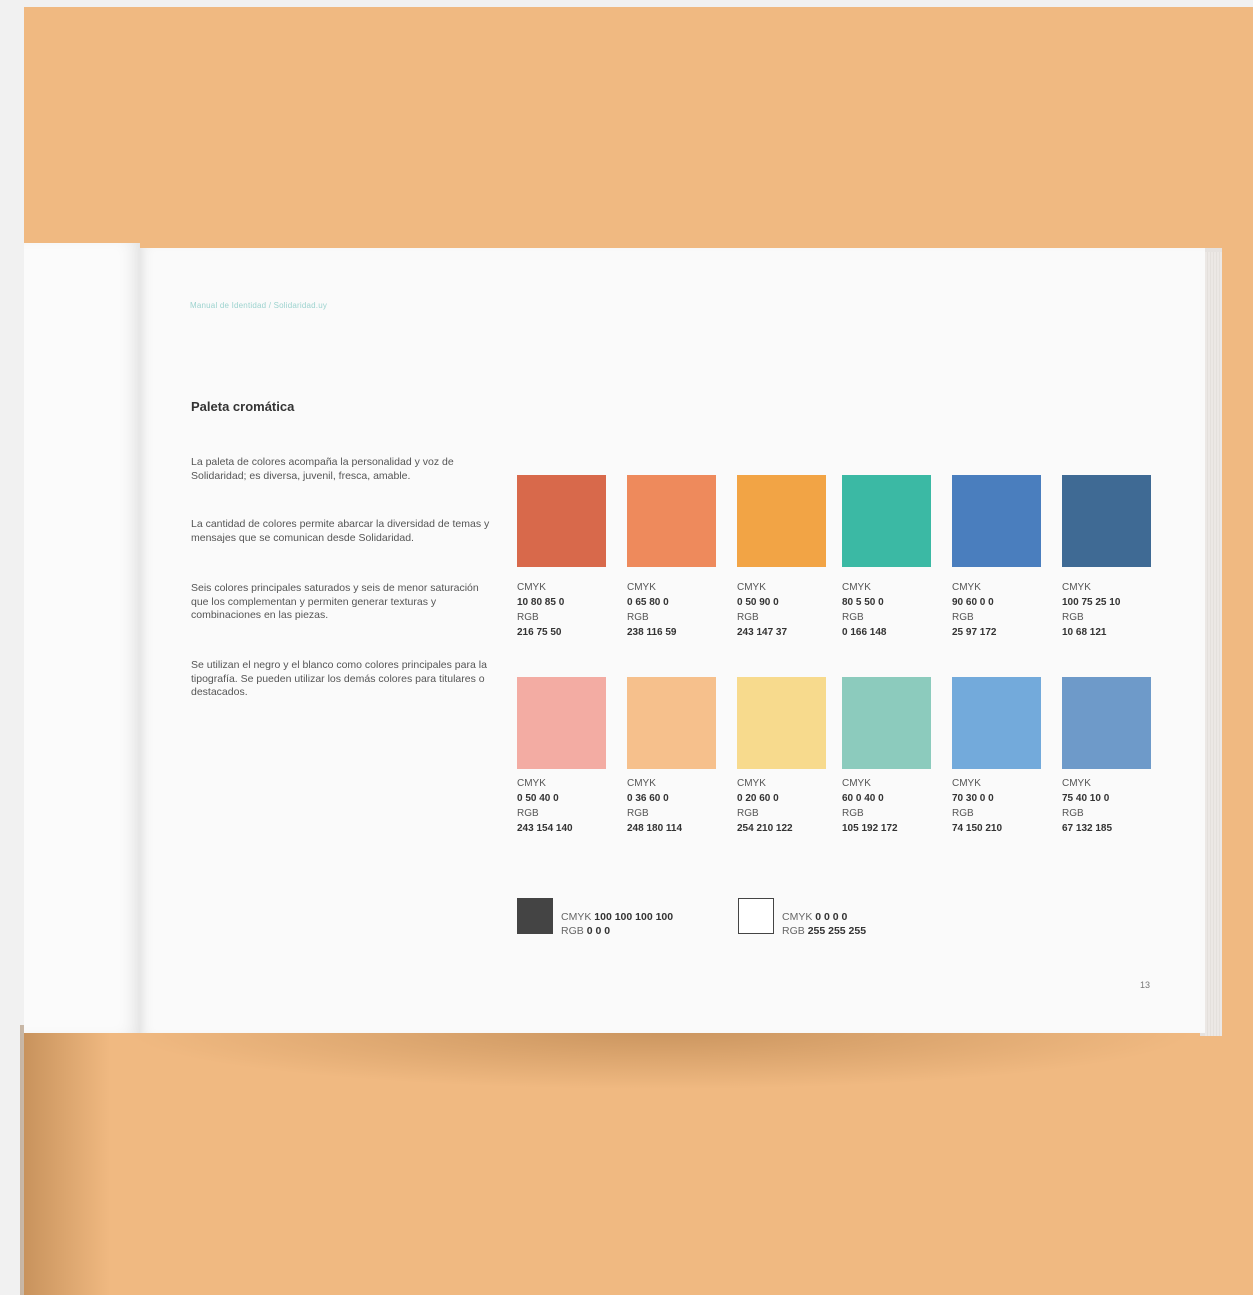 The width and height of the screenshot is (1253, 1295). What do you see at coordinates (824, 924) in the screenshot?
I see `white-swatch-label: CMYK 0 0 0 0 RGB 255 255 255` at bounding box center [824, 924].